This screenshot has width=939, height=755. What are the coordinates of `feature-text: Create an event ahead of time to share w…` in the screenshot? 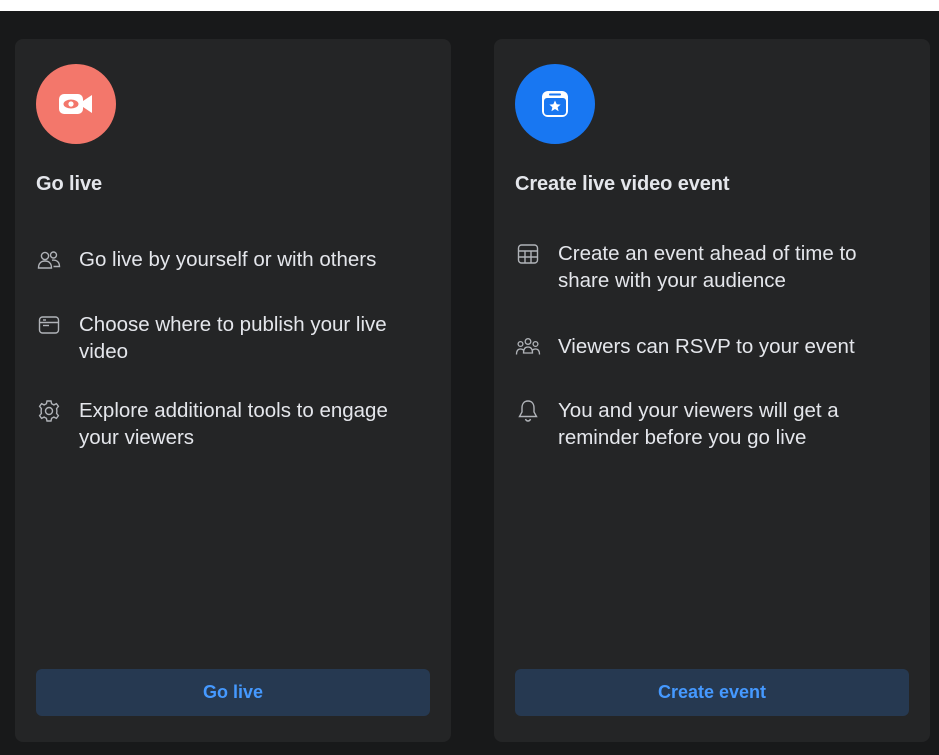 It's located at (707, 267).